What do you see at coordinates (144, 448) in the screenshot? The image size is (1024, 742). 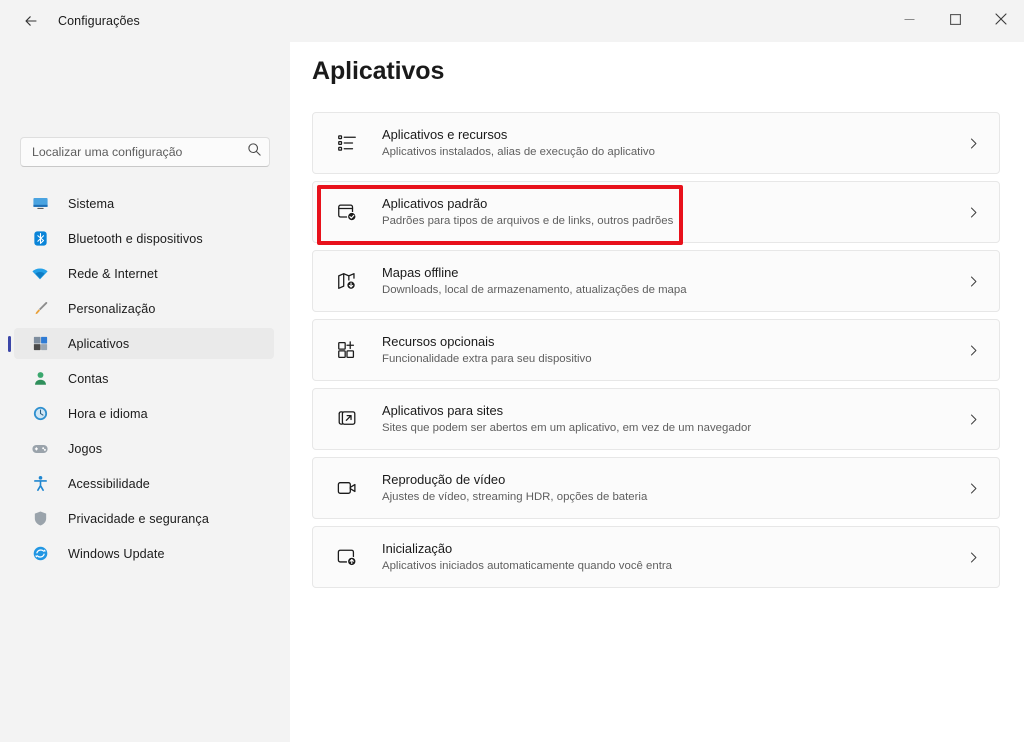 I see `sidebar-item-jogos: Jogos` at bounding box center [144, 448].